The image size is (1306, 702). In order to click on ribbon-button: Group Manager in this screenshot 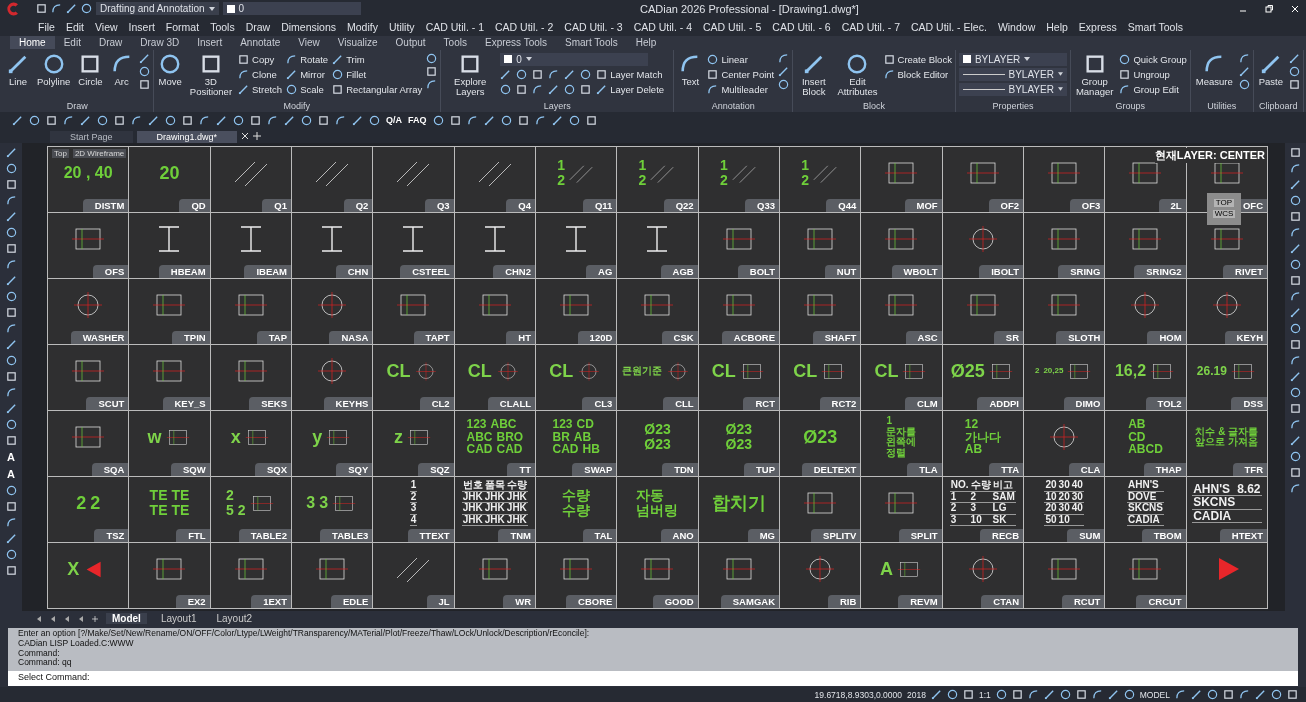, I will do `click(1094, 75)`.